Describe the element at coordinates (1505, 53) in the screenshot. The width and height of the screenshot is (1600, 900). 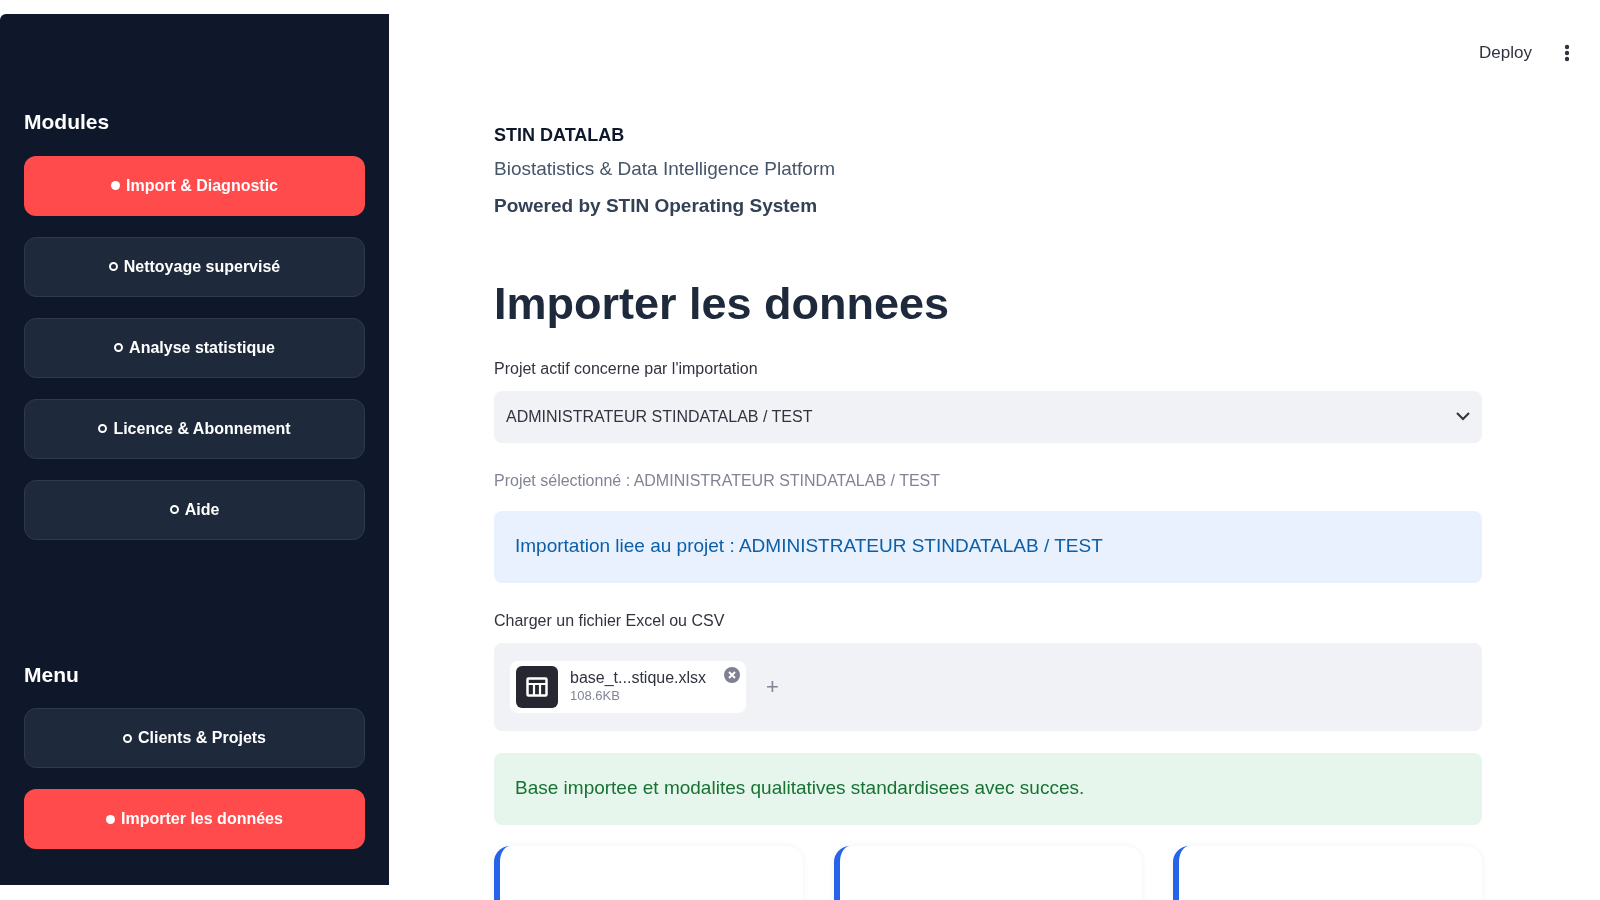
I see `deploy-button: Deploy` at that location.